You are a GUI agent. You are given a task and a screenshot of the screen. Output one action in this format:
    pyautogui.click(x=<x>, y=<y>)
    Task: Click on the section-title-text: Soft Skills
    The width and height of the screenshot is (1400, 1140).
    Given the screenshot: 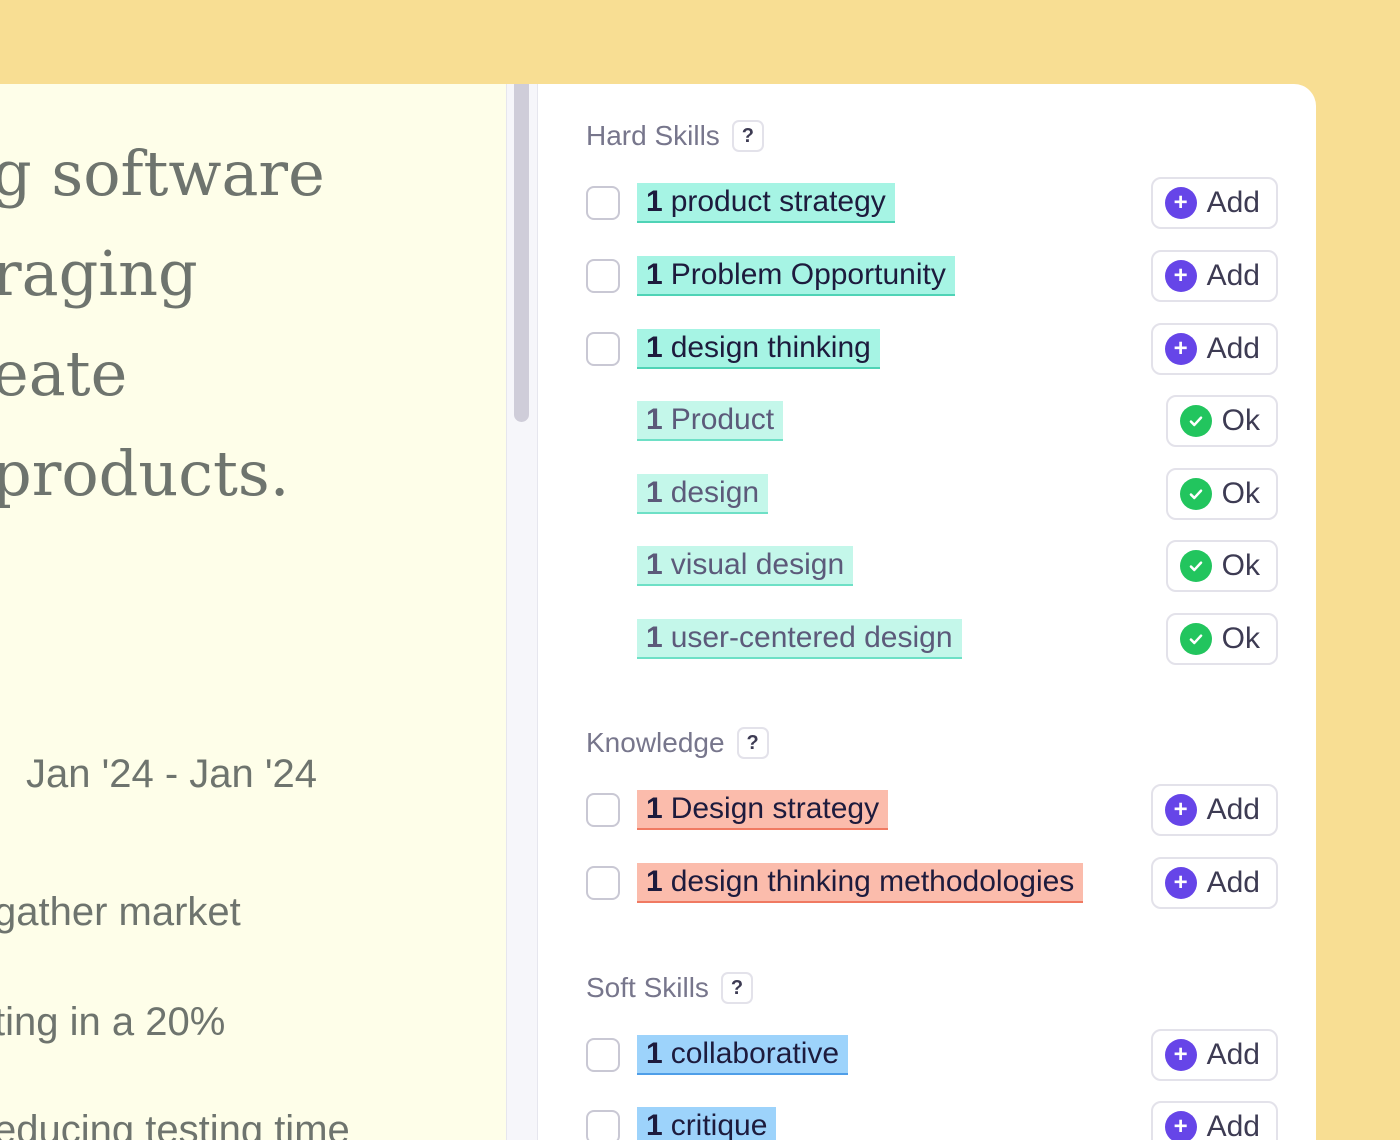 What is the action you would take?
    pyautogui.click(x=647, y=987)
    